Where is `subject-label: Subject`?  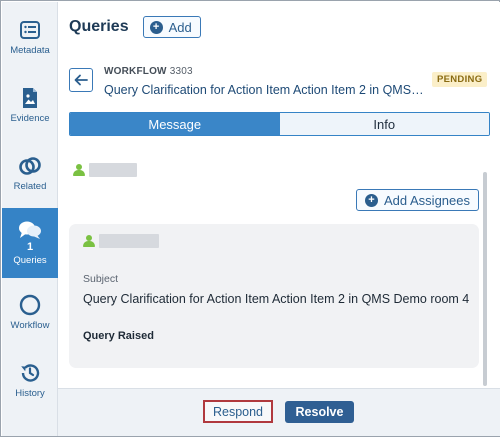
subject-label: Subject is located at coordinates (101, 279).